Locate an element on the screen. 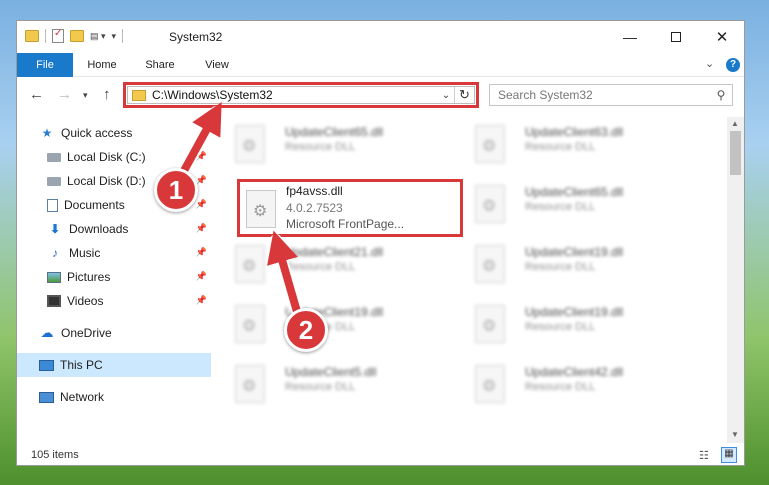  details-view-icon: ☷ is located at coordinates (704, 455).